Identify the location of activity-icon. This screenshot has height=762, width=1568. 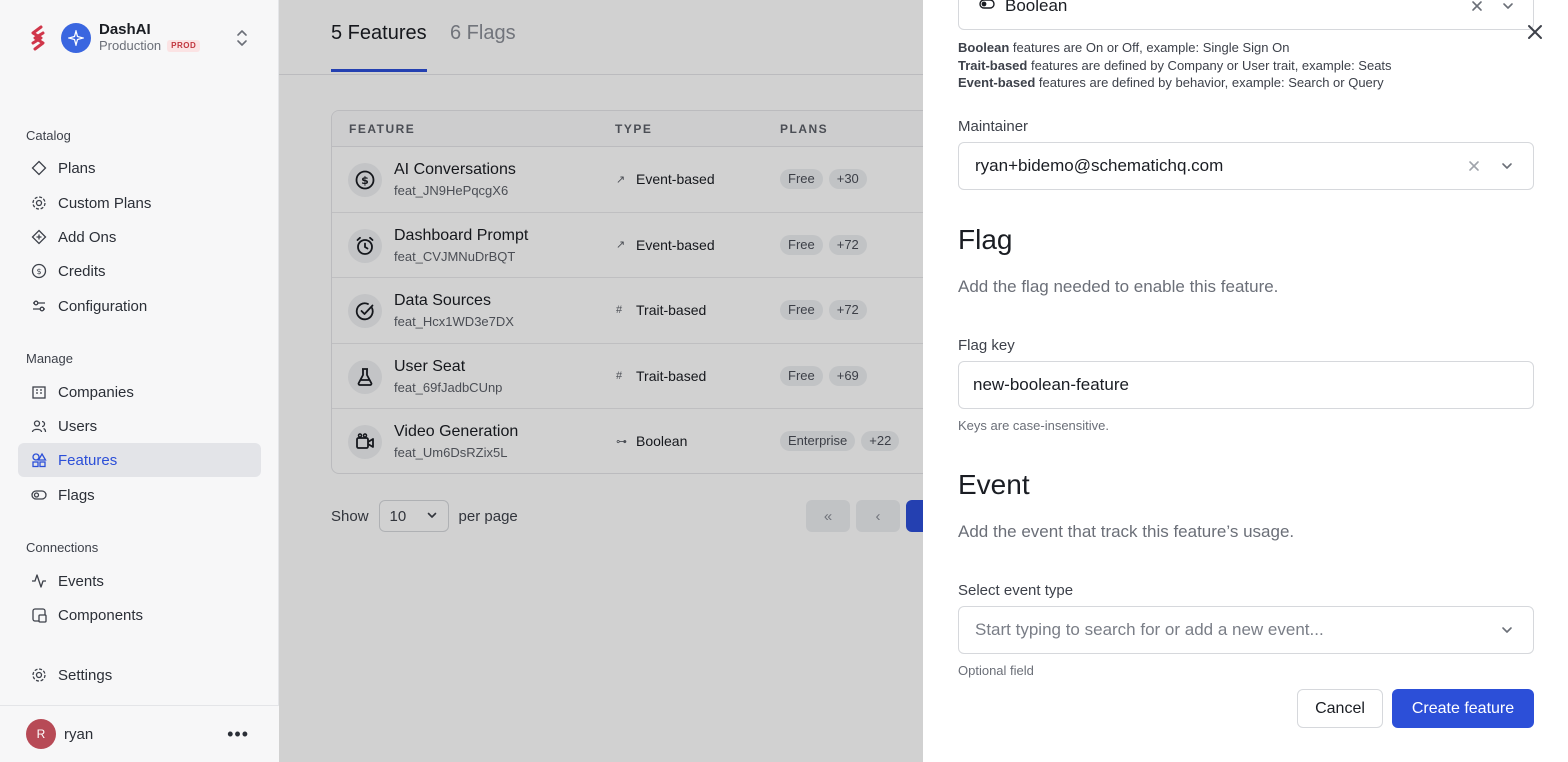
(39, 581).